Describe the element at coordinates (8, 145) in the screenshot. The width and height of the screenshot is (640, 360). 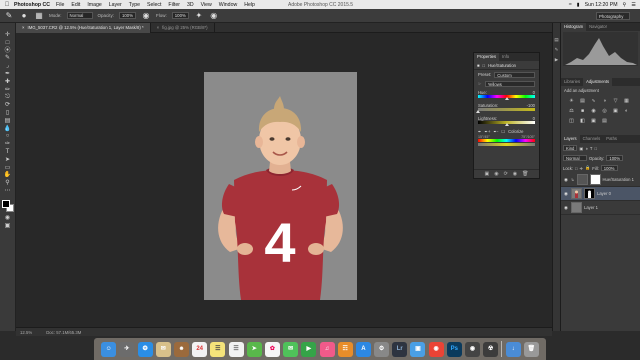
I see `pen-tool-icon: ✑` at that location.